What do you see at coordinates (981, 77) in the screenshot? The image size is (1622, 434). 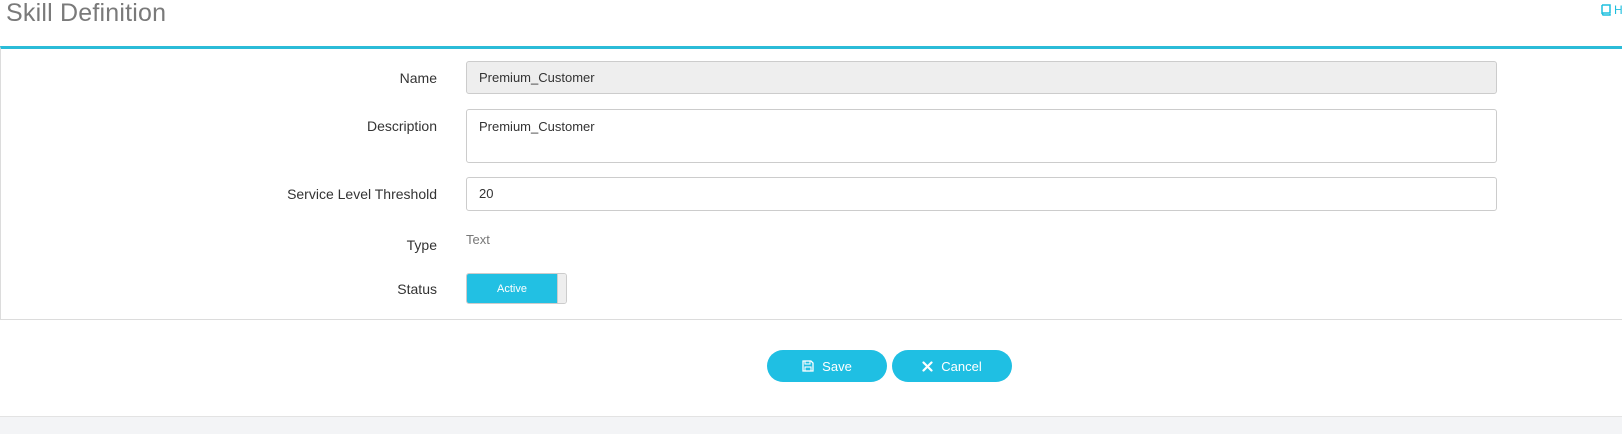 I see `name-field: Premium_Customer` at bounding box center [981, 77].